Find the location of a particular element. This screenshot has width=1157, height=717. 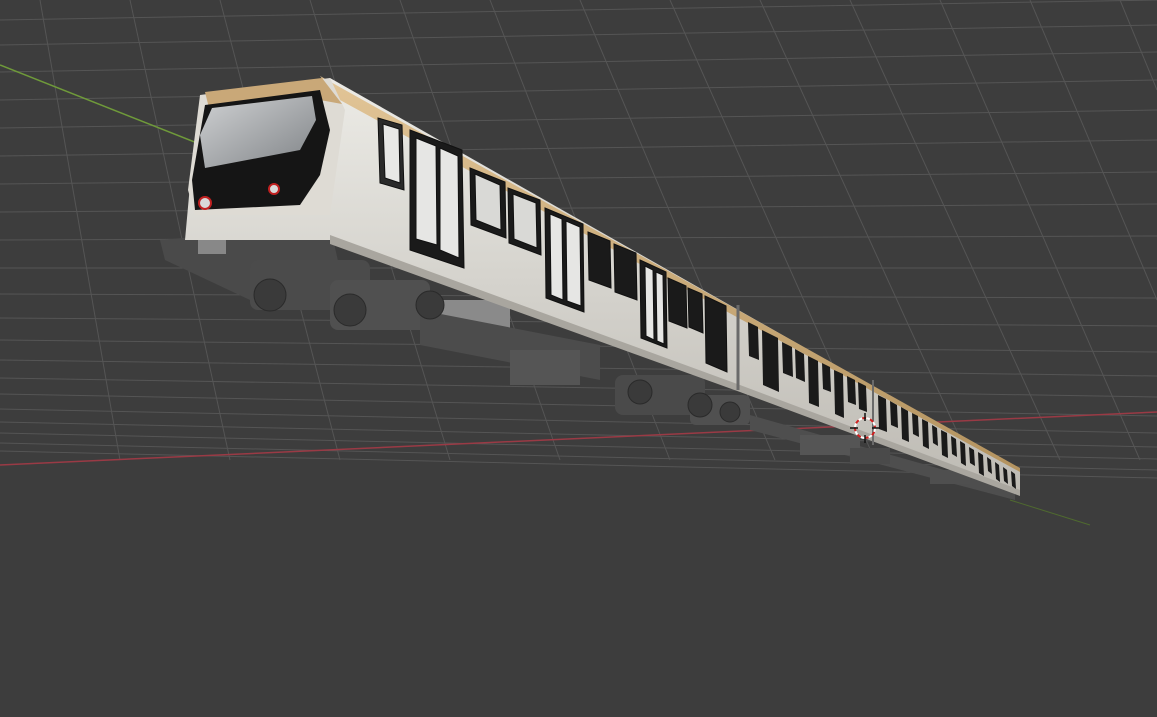

headlight-left-icon is located at coordinates (205, 203).